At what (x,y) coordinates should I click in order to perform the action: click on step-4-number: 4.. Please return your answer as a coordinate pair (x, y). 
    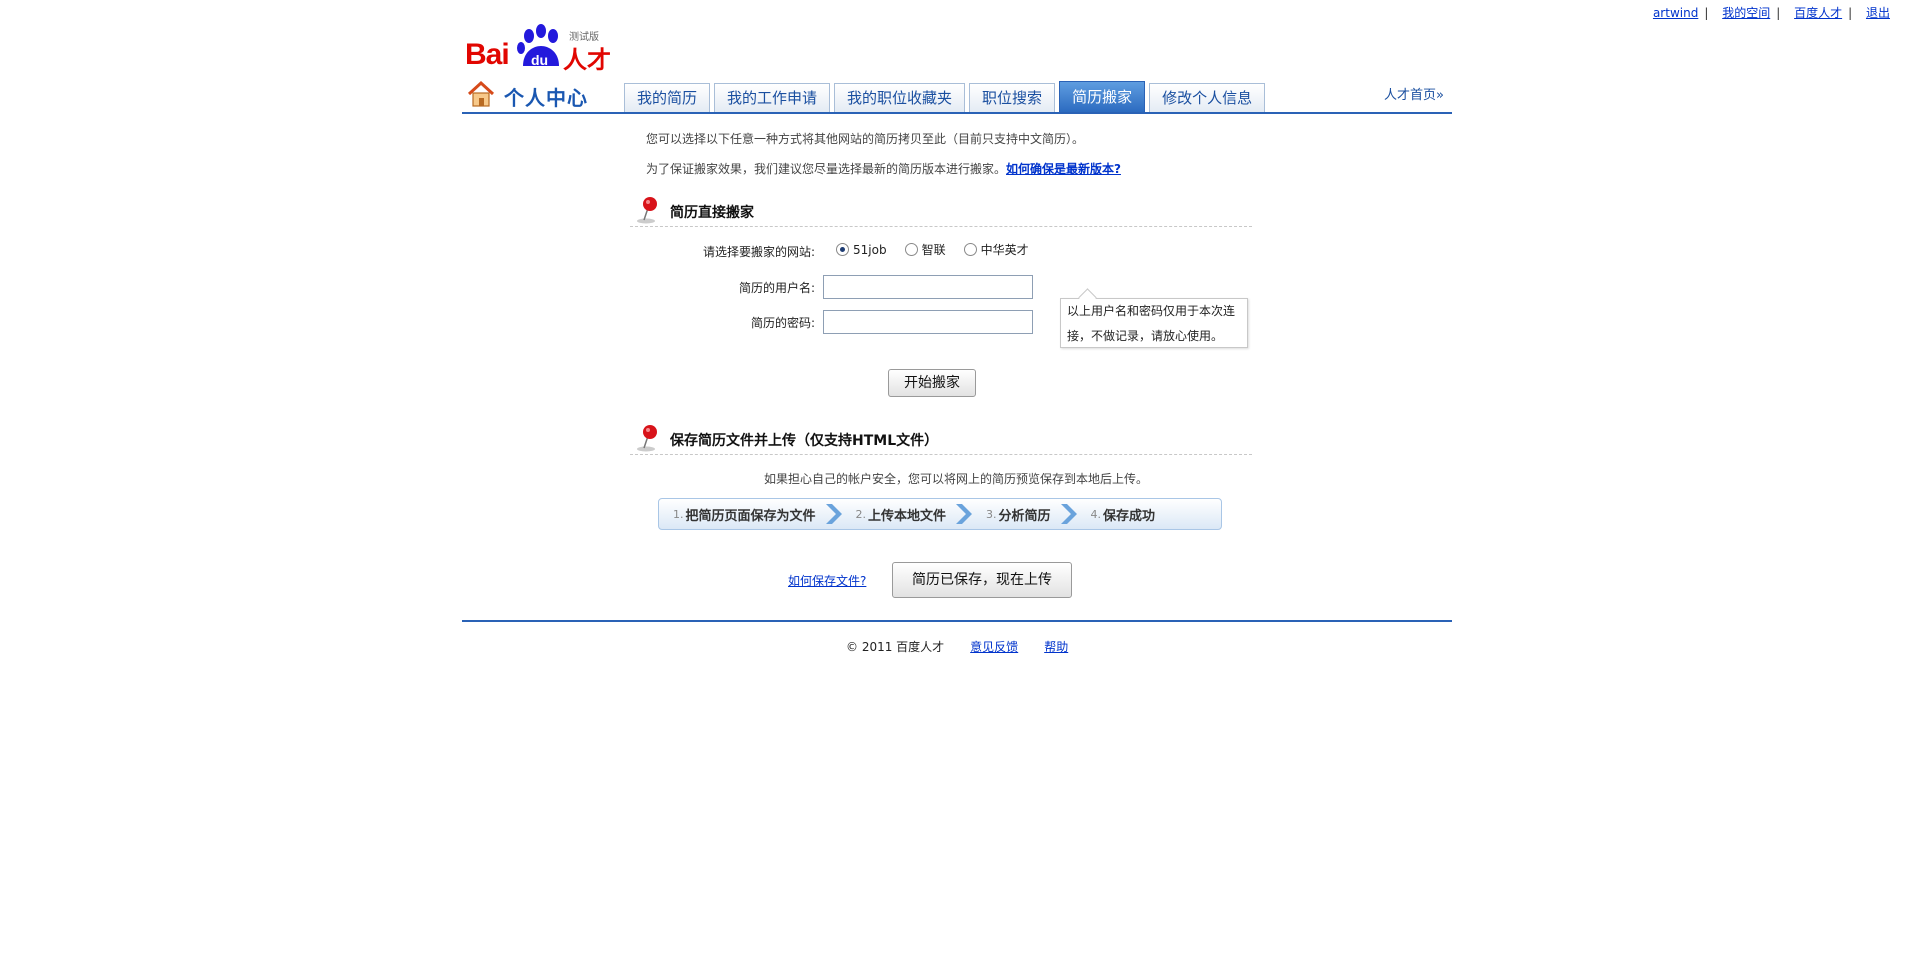
    Looking at the image, I should click on (1096, 514).